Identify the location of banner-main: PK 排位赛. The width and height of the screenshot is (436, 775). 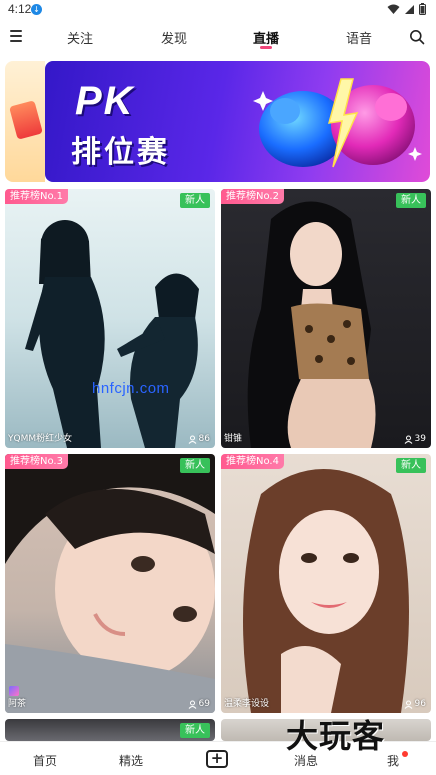
(237, 121).